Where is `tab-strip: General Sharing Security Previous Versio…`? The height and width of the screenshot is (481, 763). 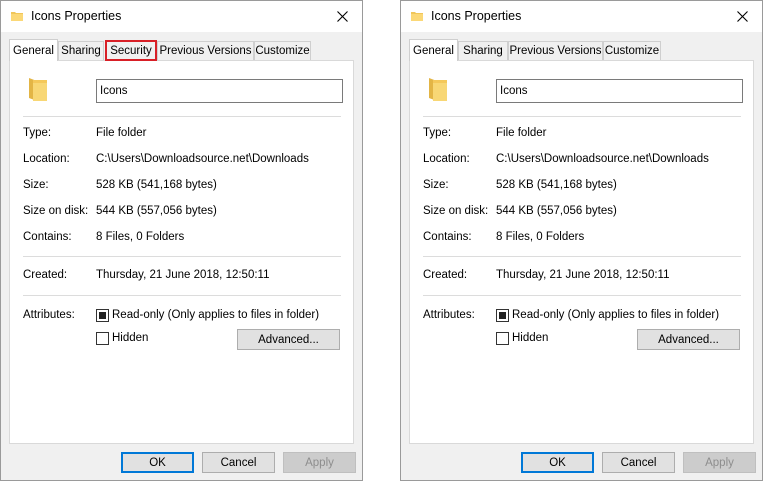 tab-strip: General Sharing Security Previous Versio… is located at coordinates (179, 50).